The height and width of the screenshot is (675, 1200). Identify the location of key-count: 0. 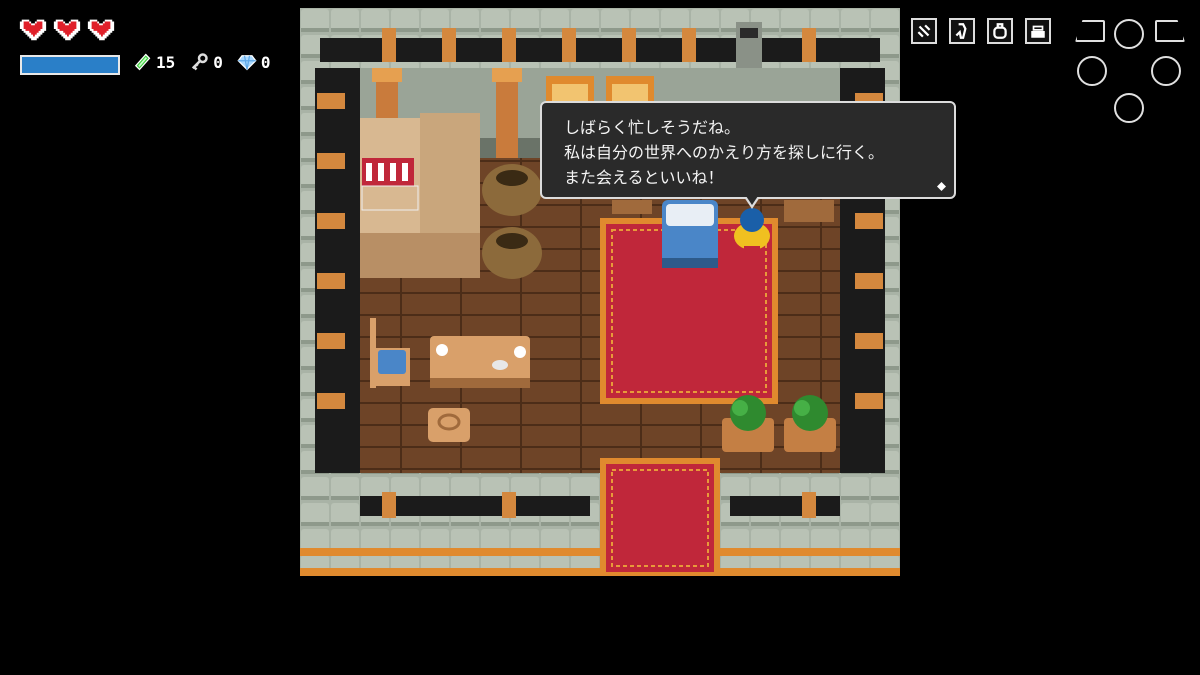
(218, 62).